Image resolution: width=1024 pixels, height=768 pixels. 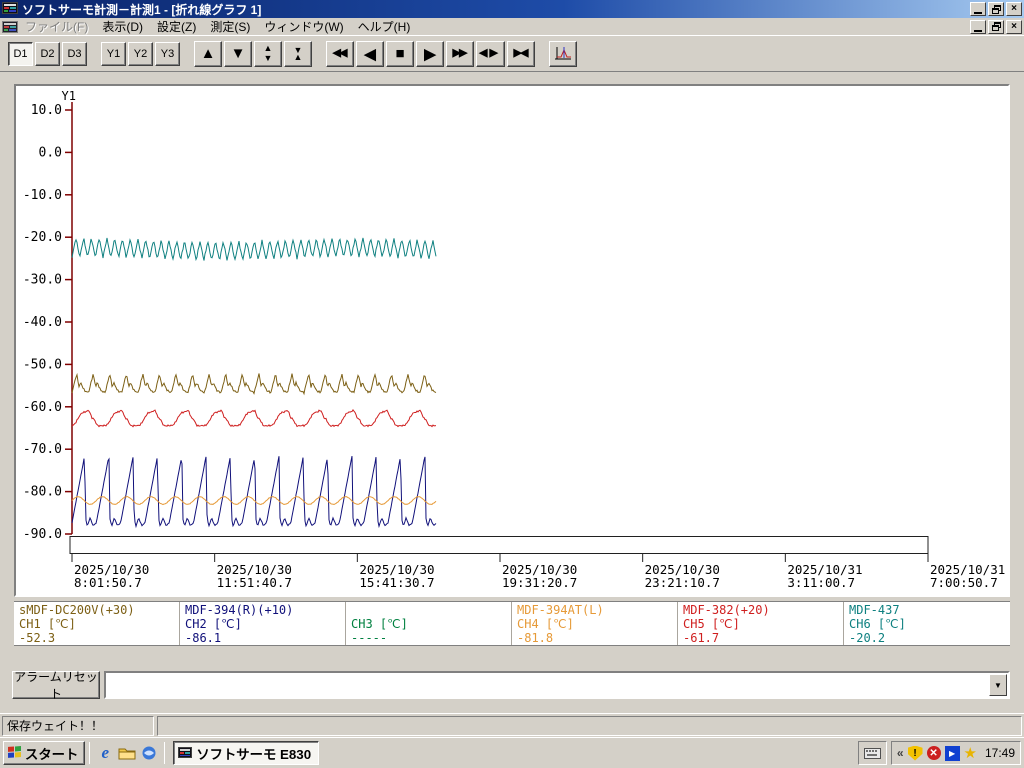 I want to click on taskbar-divider, so click(x=90, y=753).